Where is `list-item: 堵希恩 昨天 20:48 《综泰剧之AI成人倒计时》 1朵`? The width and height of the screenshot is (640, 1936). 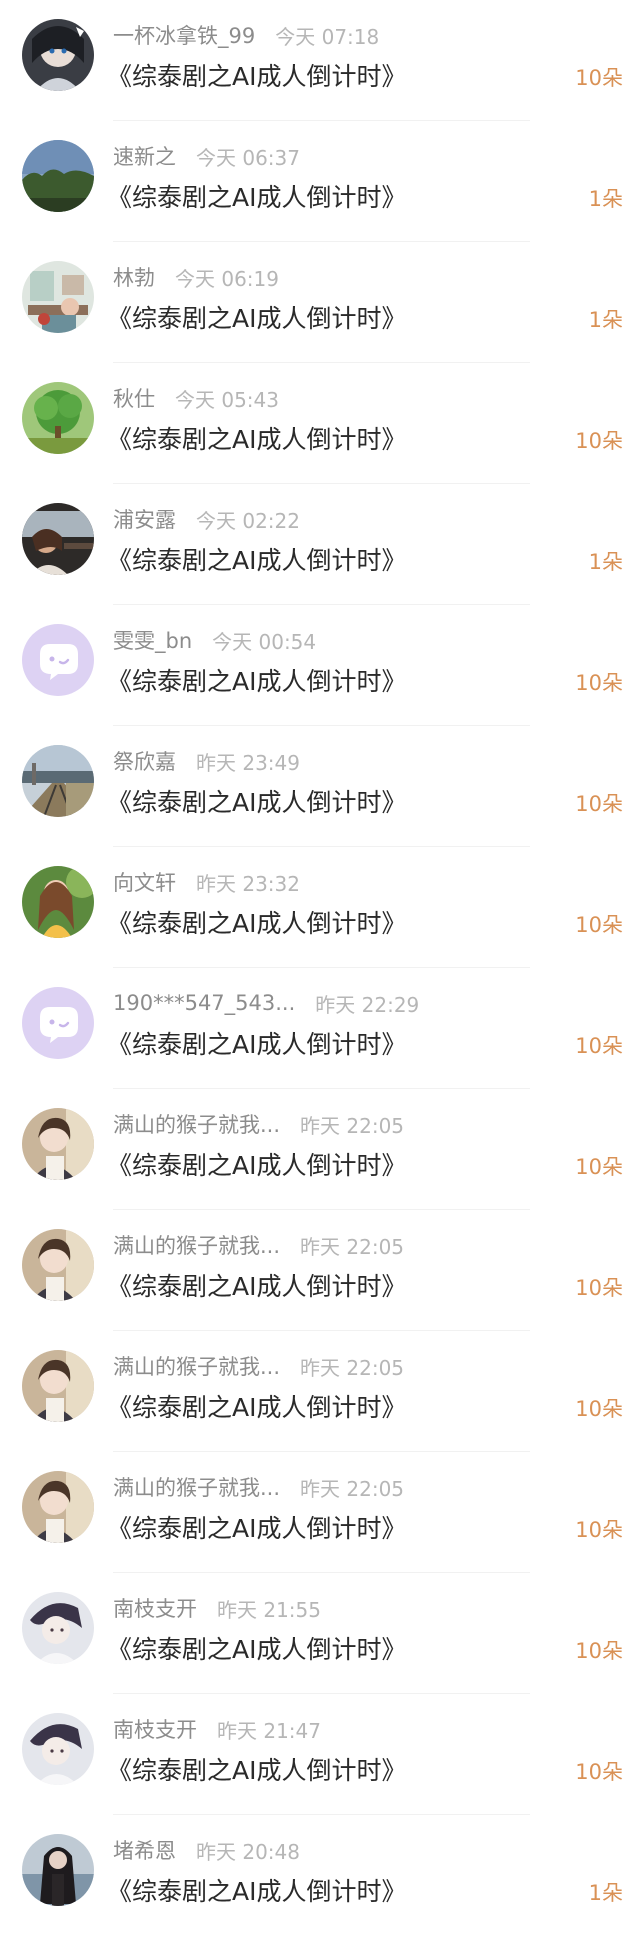
list-item: 堵希恩 昨天 20:48 《综泰剧之AI成人倒计时》 1朵 is located at coordinates (320, 1875).